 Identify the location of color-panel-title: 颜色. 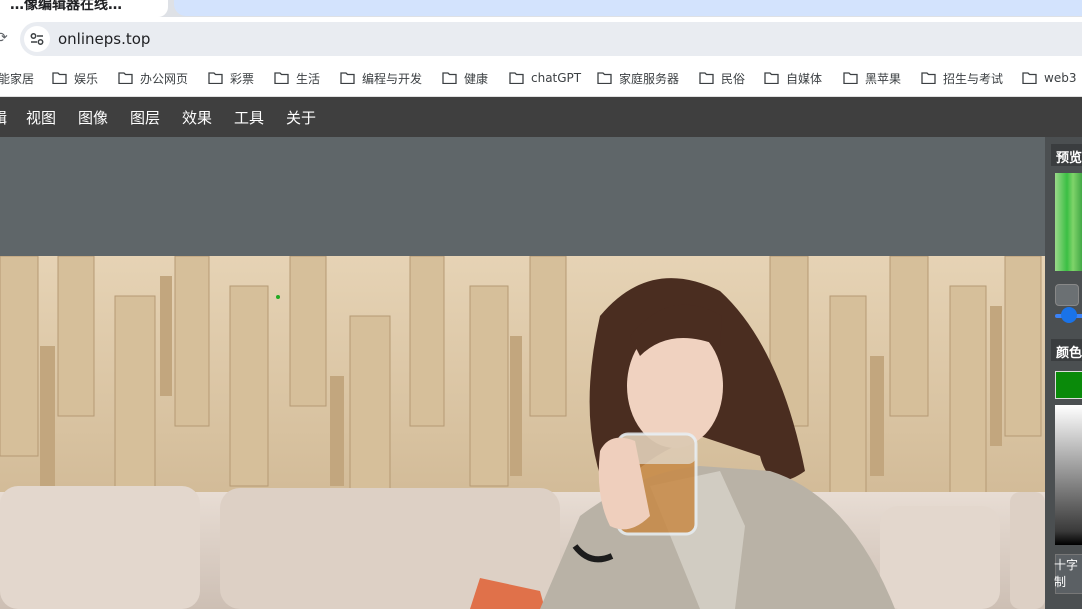
(1069, 353).